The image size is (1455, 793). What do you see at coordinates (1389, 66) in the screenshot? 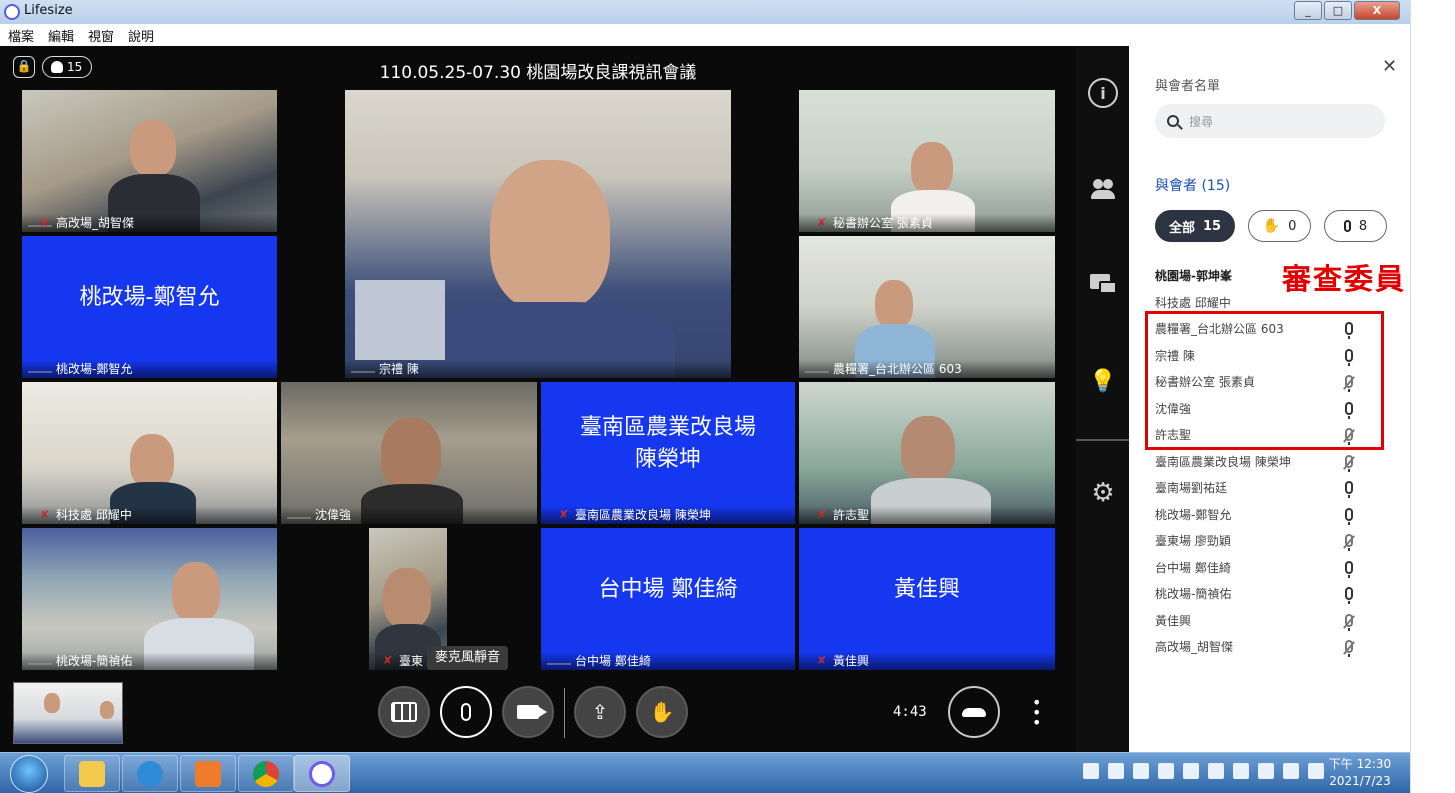
I see `close-panel-icon: ✕` at bounding box center [1389, 66].